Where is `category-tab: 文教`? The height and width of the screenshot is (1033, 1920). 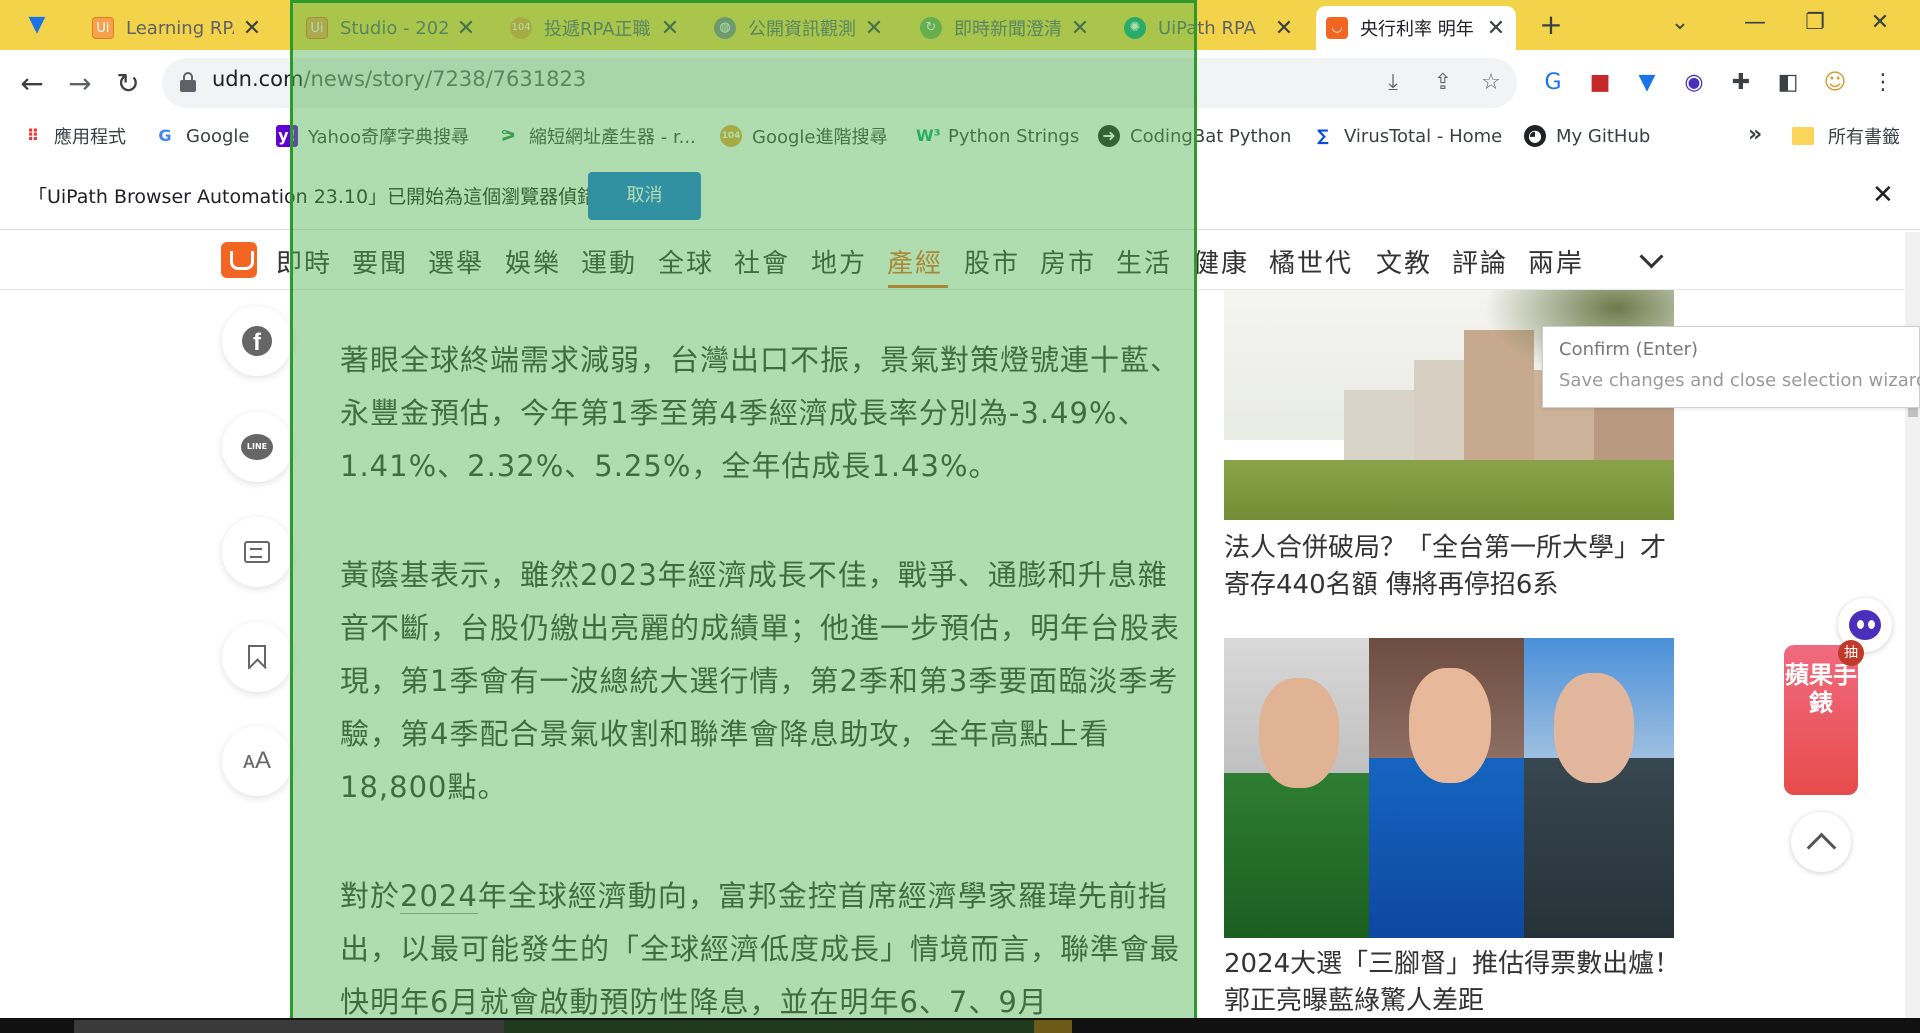
category-tab: 文教 is located at coordinates (1404, 261).